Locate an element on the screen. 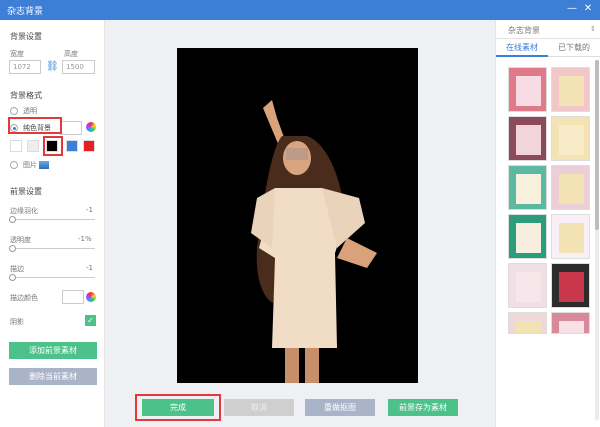 The width and height of the screenshot is (600, 427). height-field: 1500 is located at coordinates (78, 67).